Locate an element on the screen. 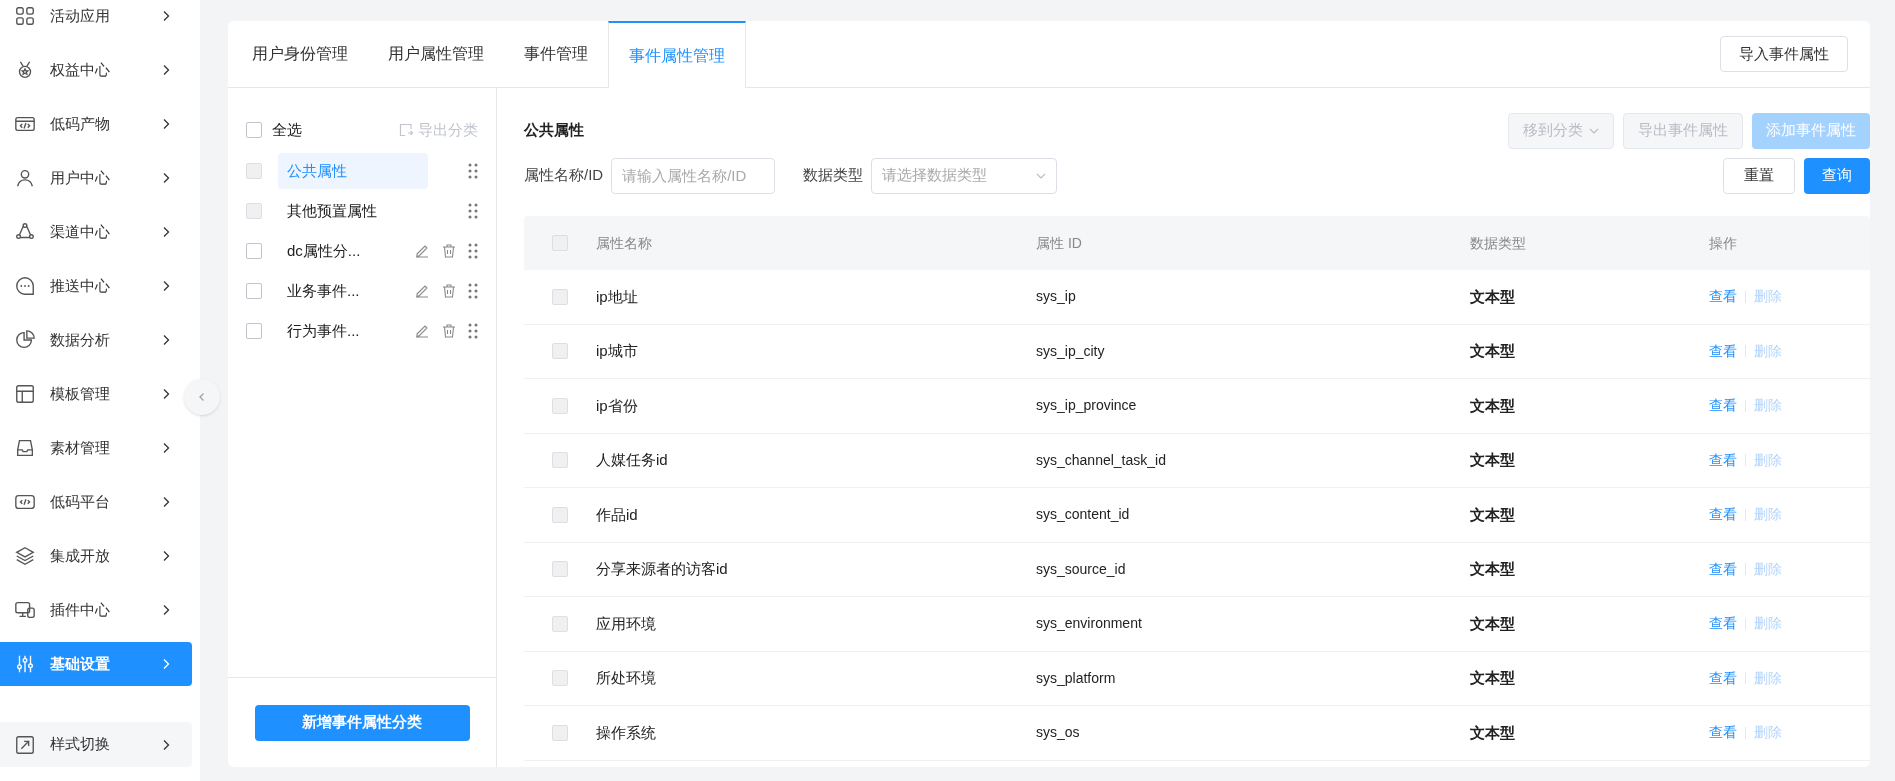  add-category-button: 新增事件属性分类 is located at coordinates (362, 722).